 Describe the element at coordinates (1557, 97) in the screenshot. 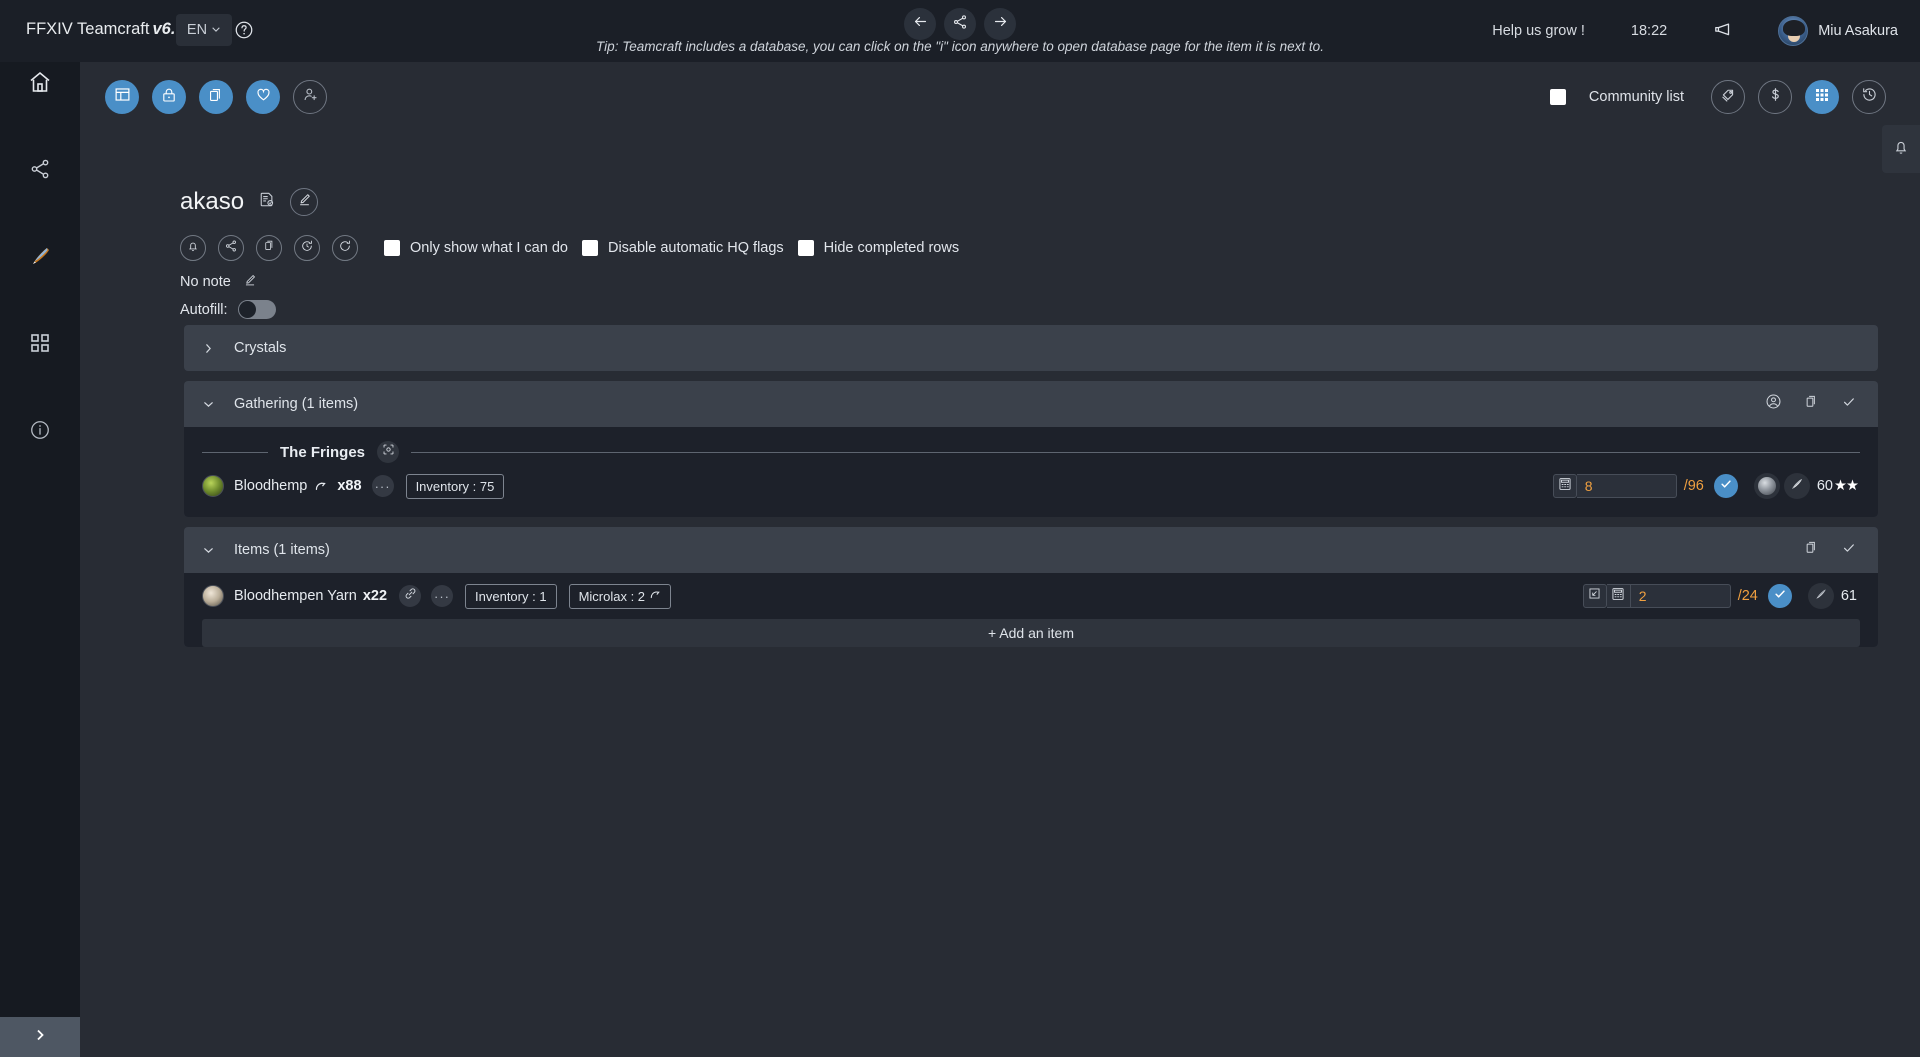

I see `community-list-checkbox` at that location.